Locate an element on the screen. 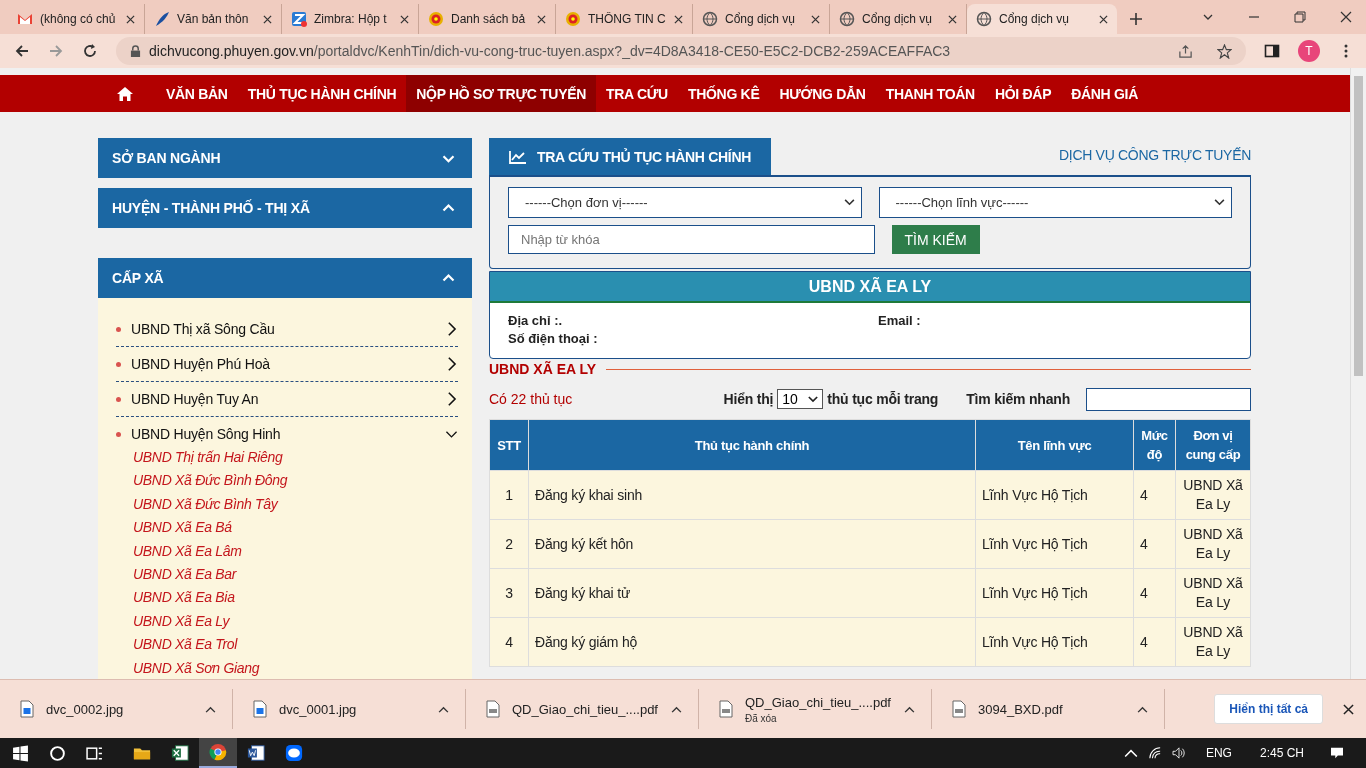  restore-icon is located at coordinates (1300, 17).